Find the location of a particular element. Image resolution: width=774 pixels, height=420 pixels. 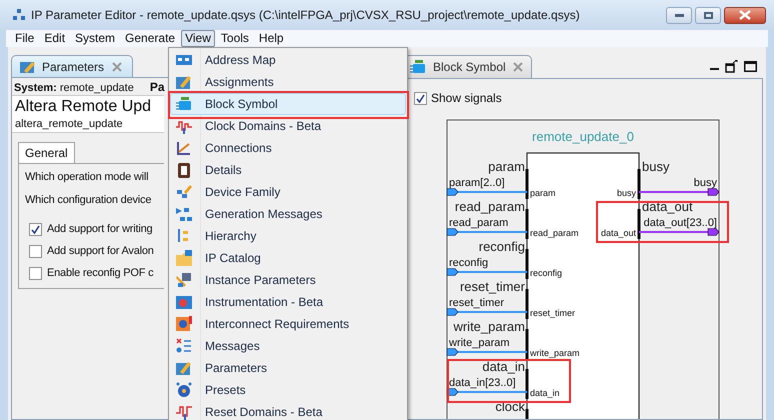

list-icon is located at coordinates (184, 346).